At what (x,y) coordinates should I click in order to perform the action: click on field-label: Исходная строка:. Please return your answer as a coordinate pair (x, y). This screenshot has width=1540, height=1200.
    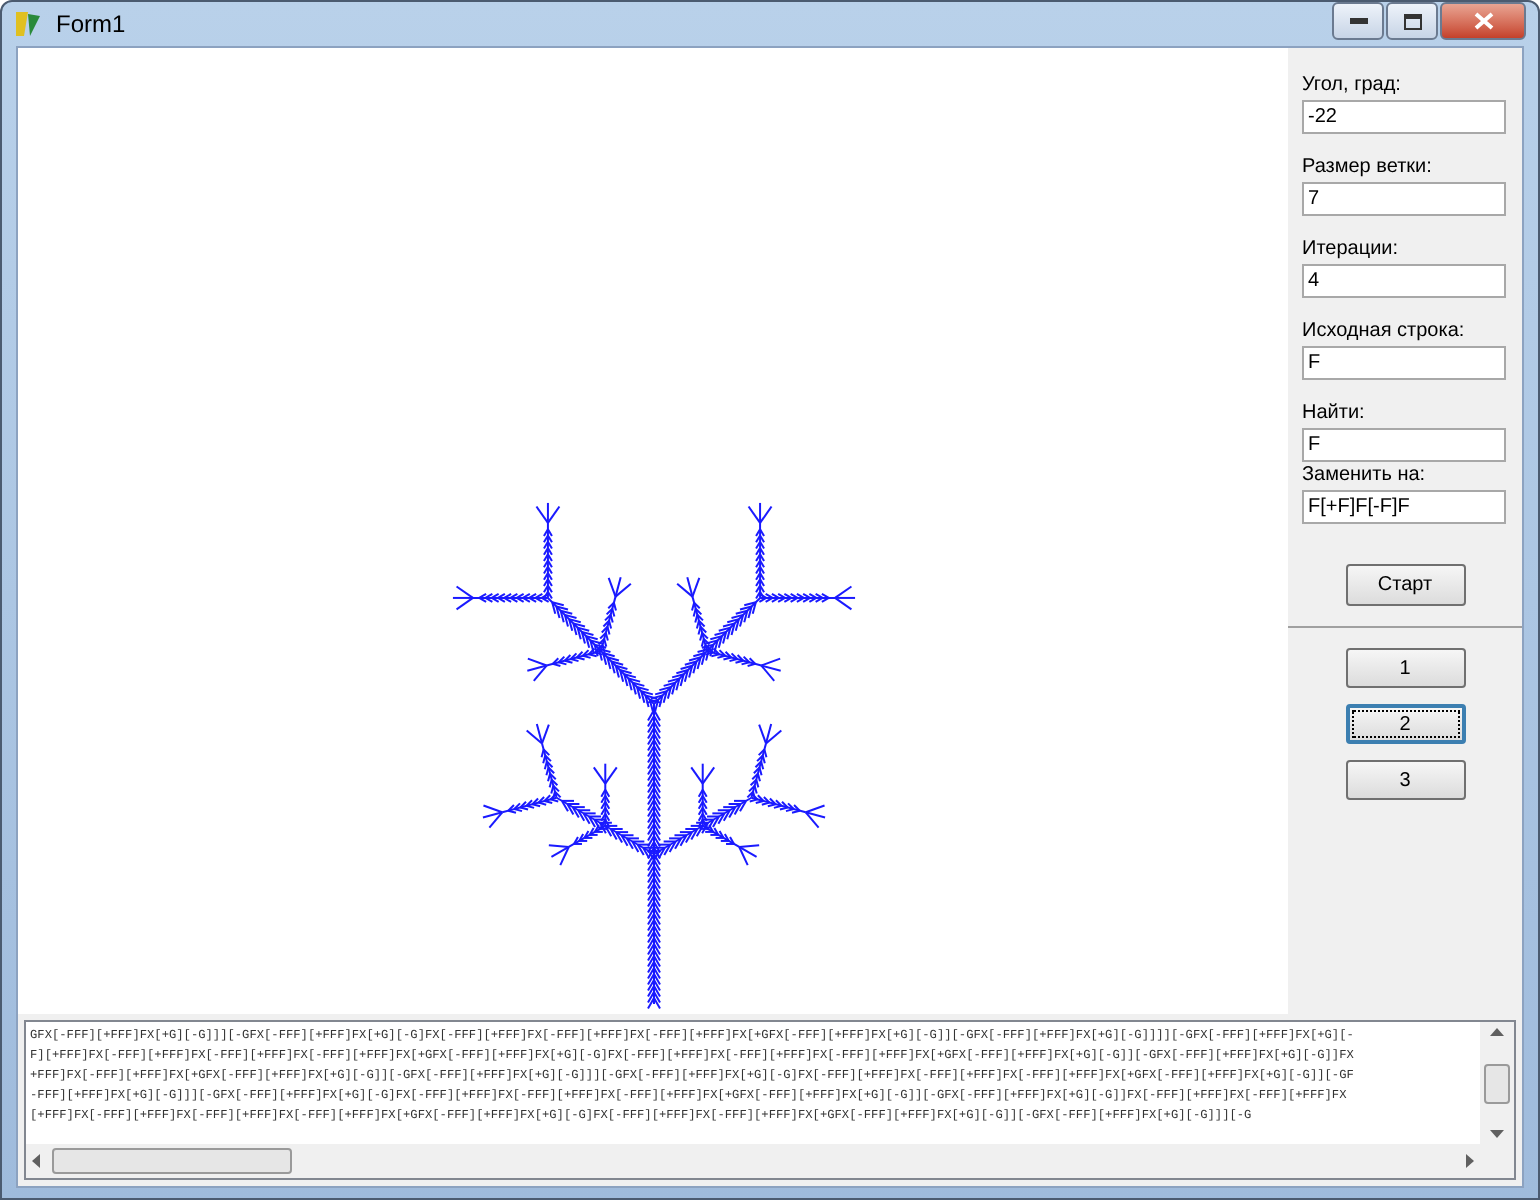
    Looking at the image, I should click on (1384, 331).